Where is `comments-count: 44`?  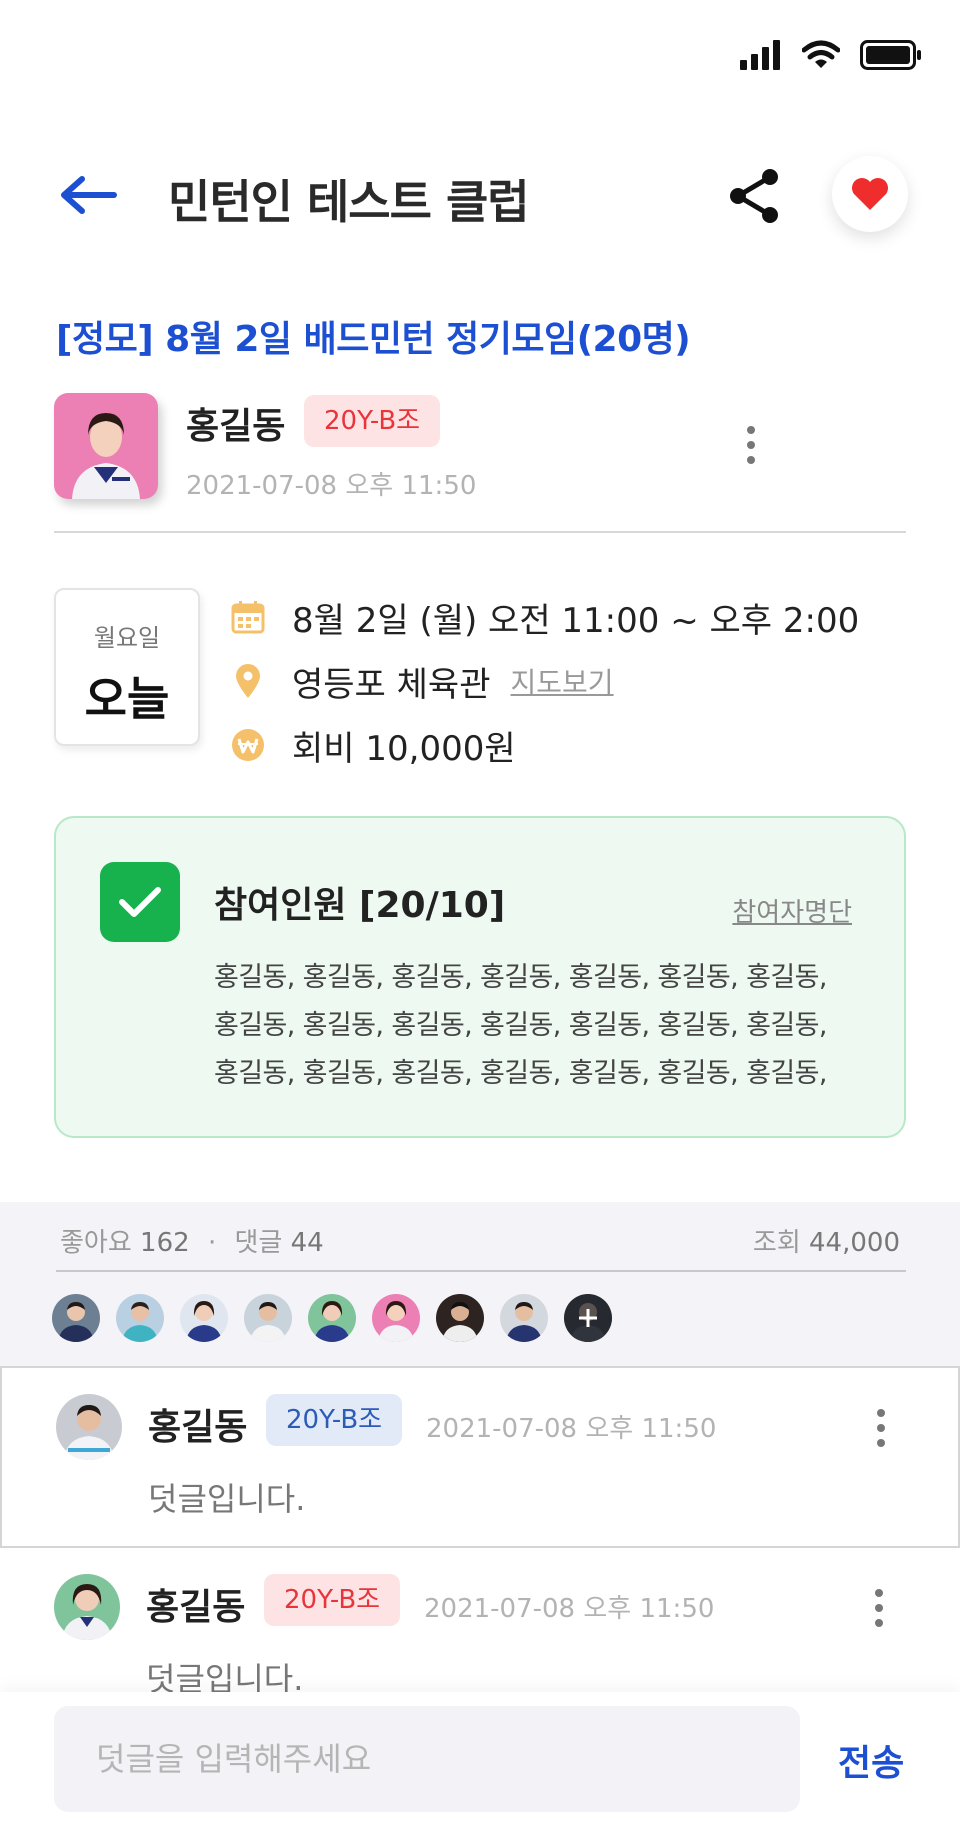 comments-count: 44 is located at coordinates (307, 1243).